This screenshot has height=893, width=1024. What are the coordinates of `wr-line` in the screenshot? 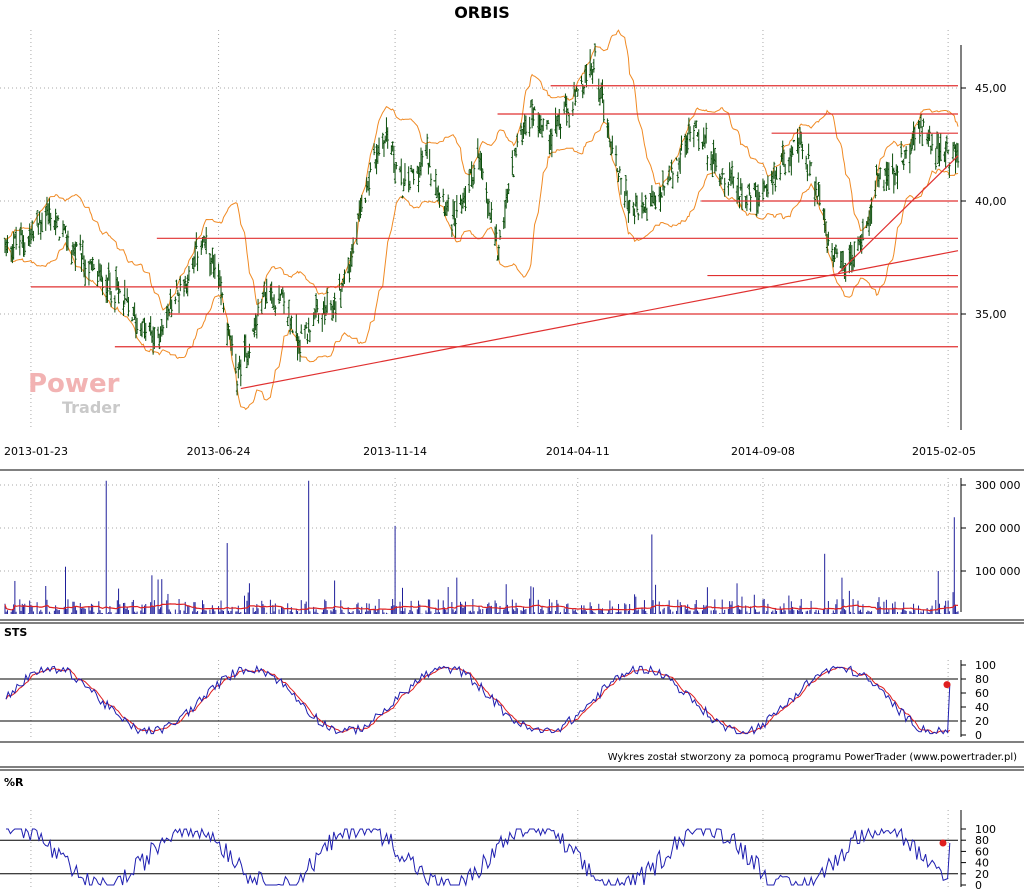 It's located at (478, 857).